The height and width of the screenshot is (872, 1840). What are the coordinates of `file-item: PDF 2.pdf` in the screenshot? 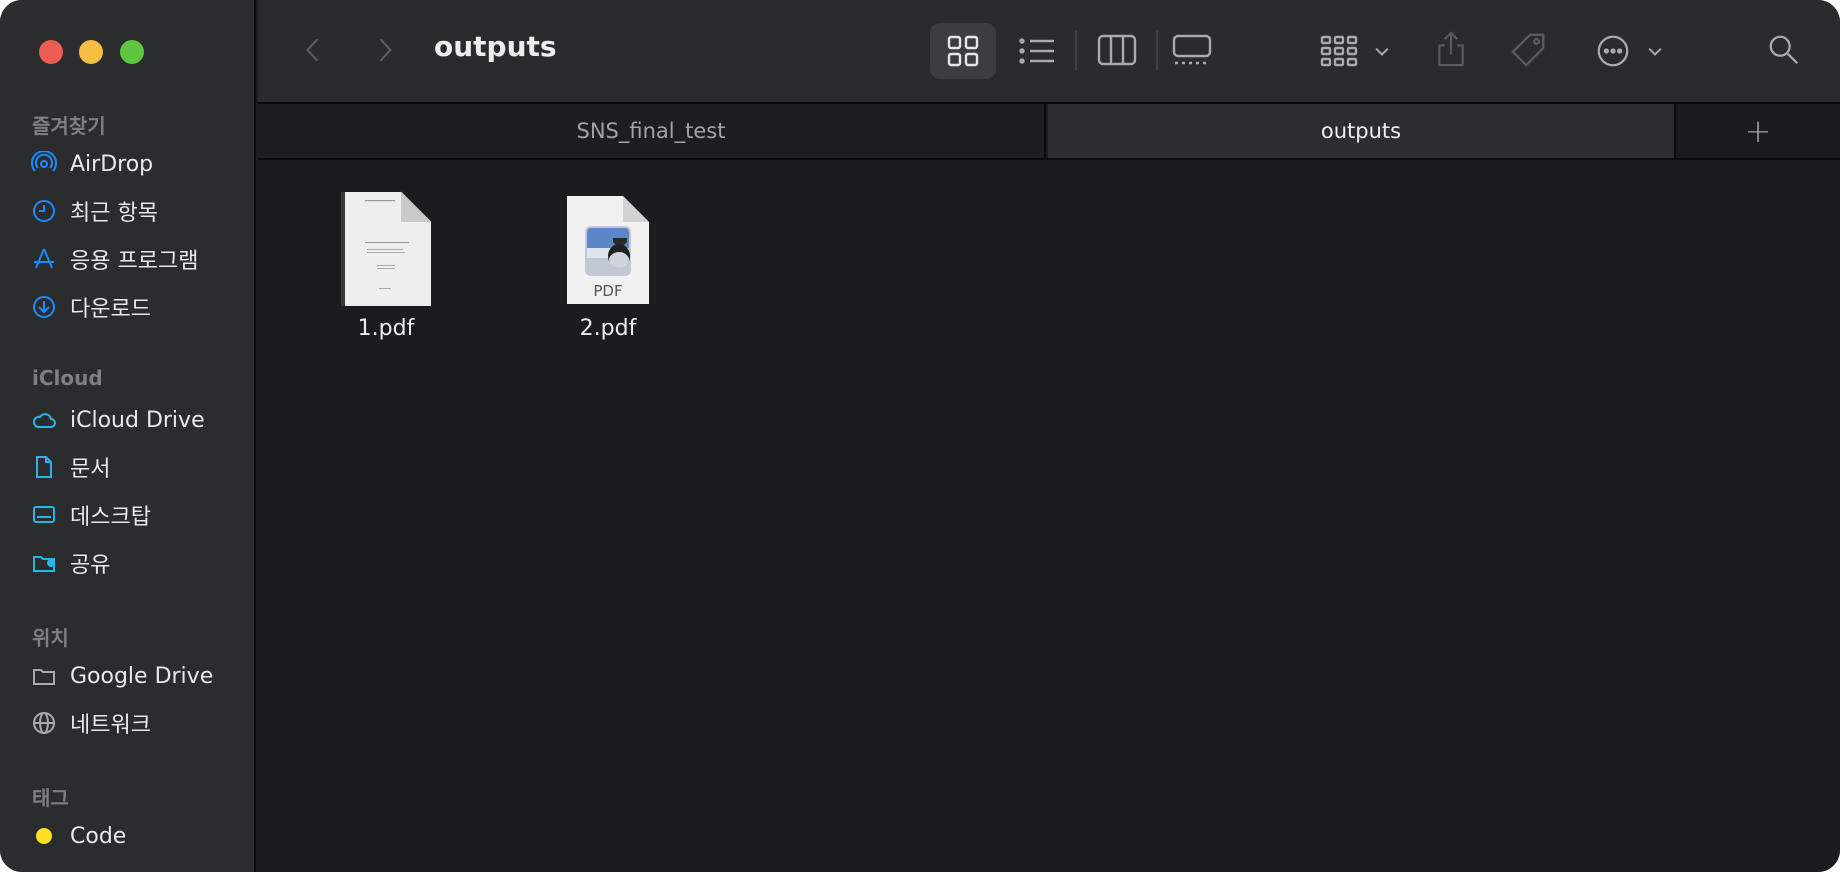 It's located at (608, 265).